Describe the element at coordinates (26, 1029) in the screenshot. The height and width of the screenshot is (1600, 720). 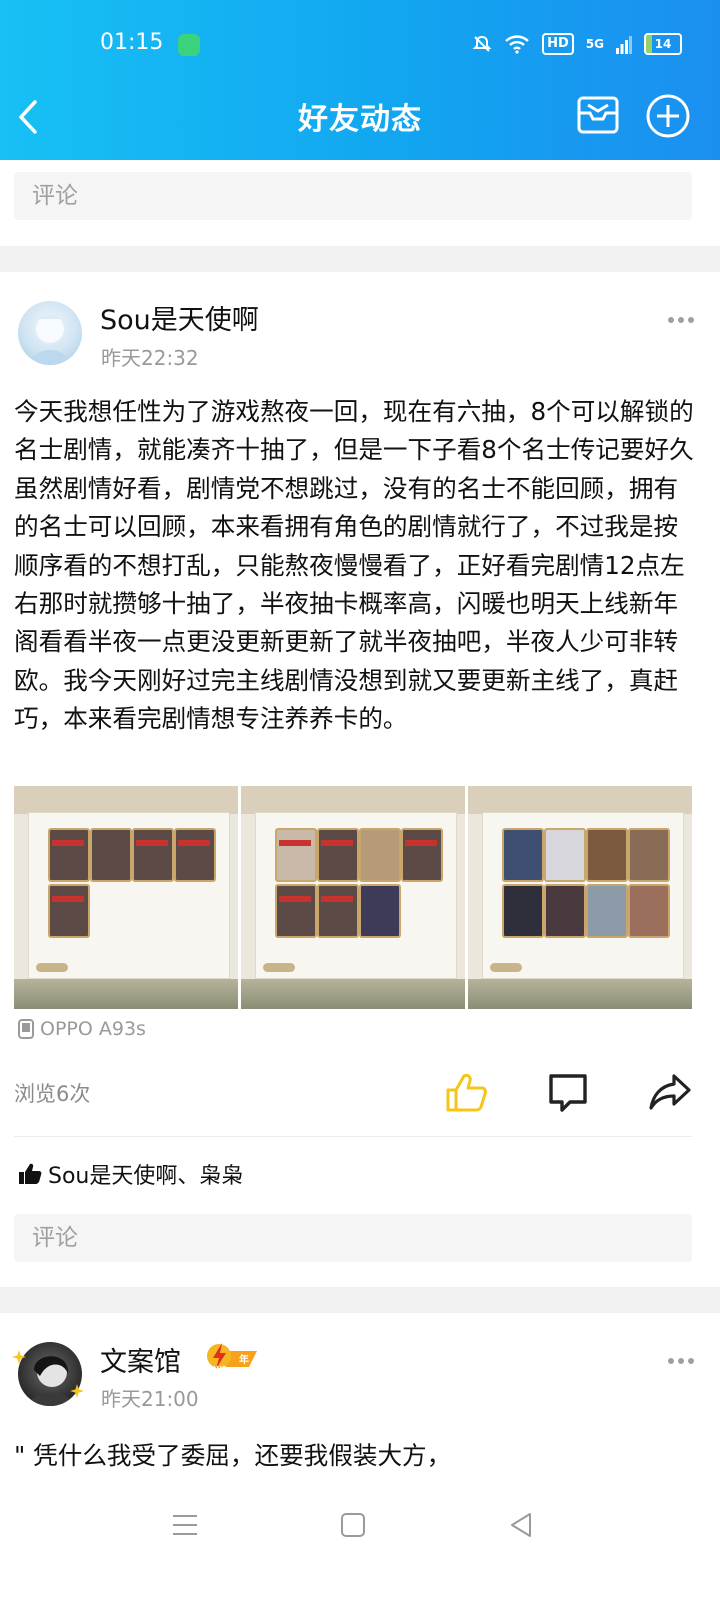
I see `phone-icon` at that location.